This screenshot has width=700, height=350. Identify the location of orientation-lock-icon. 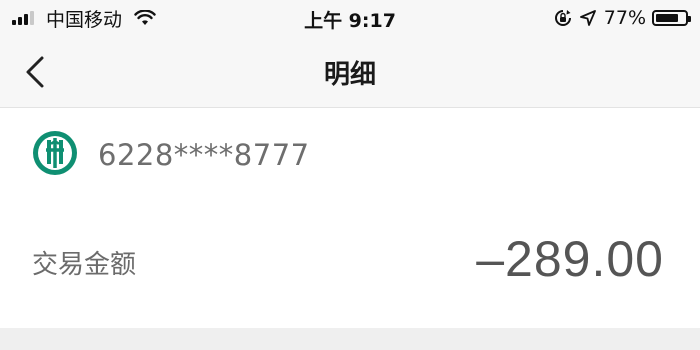
(562, 18).